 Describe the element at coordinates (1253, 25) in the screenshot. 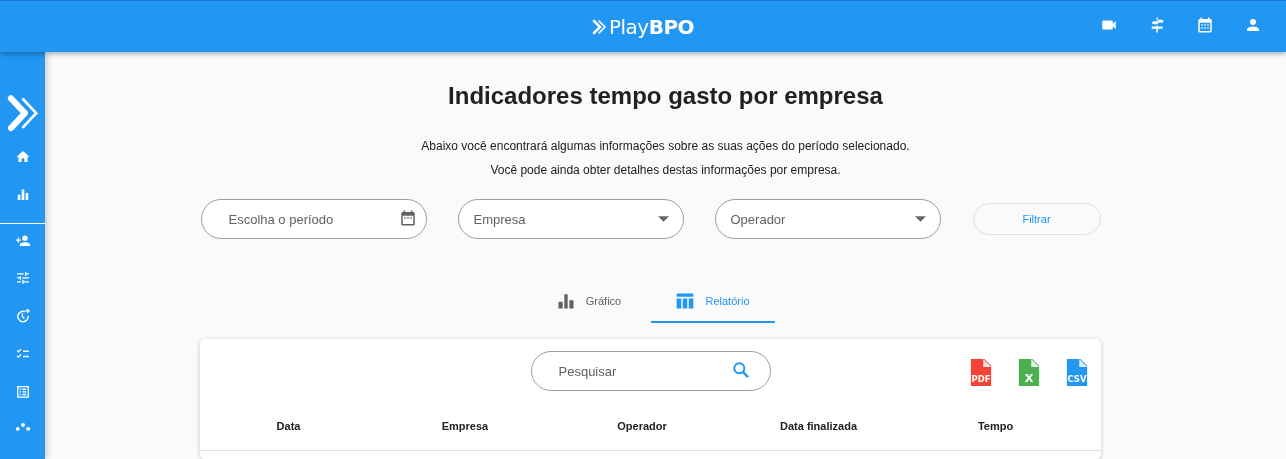

I see `user-icon` at that location.